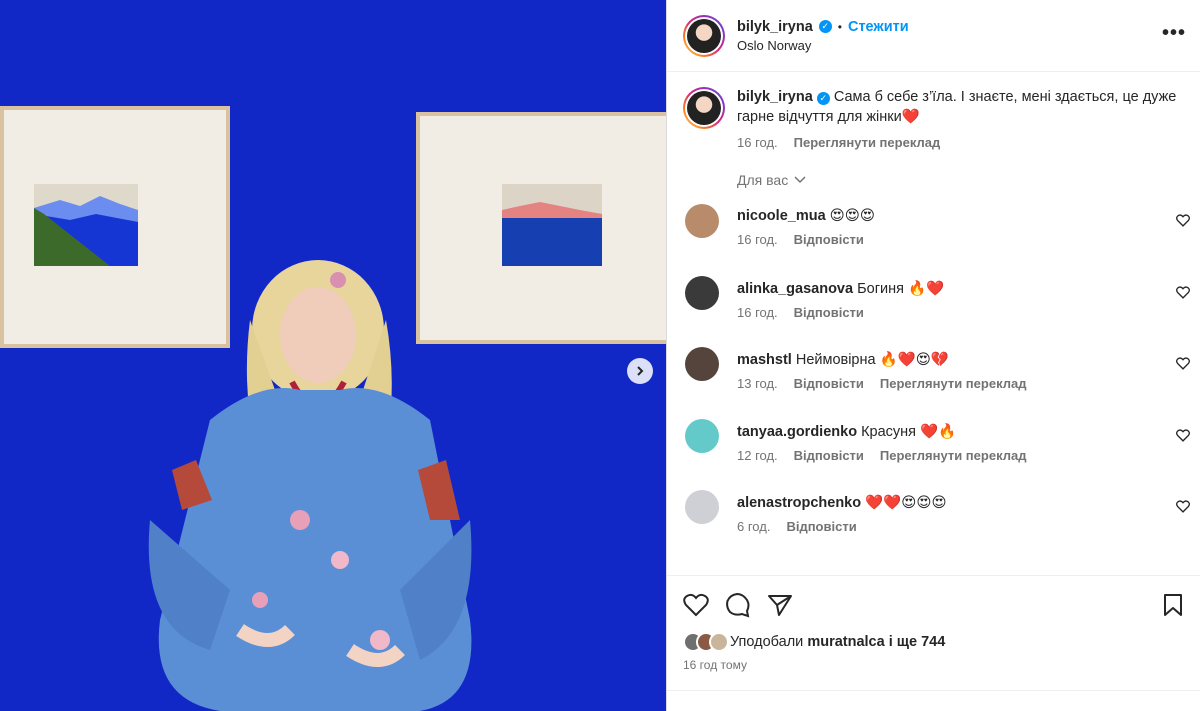  Describe the element at coordinates (757, 383) in the screenshot. I see `comment-time: 13 год.` at that location.